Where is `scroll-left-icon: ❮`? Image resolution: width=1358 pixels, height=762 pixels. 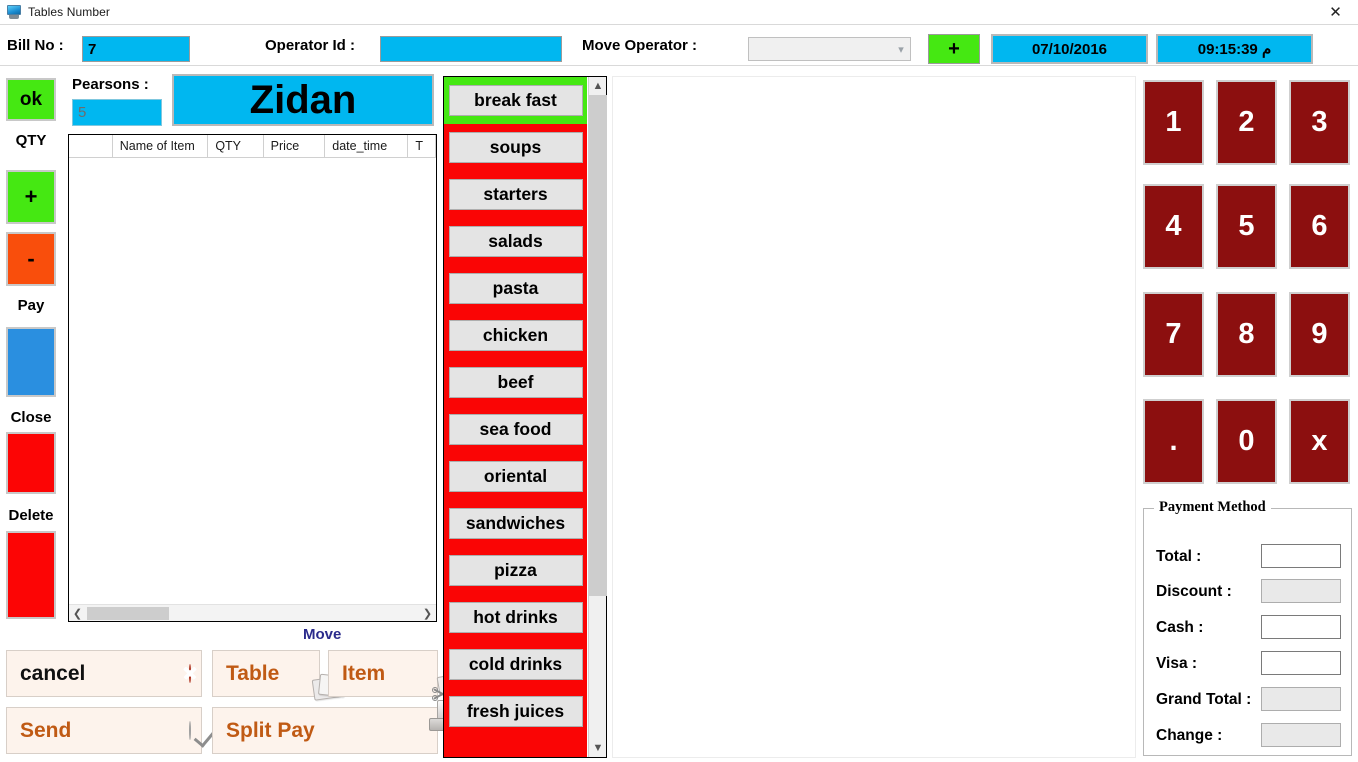
scroll-left-icon: ❮ is located at coordinates (77, 613).